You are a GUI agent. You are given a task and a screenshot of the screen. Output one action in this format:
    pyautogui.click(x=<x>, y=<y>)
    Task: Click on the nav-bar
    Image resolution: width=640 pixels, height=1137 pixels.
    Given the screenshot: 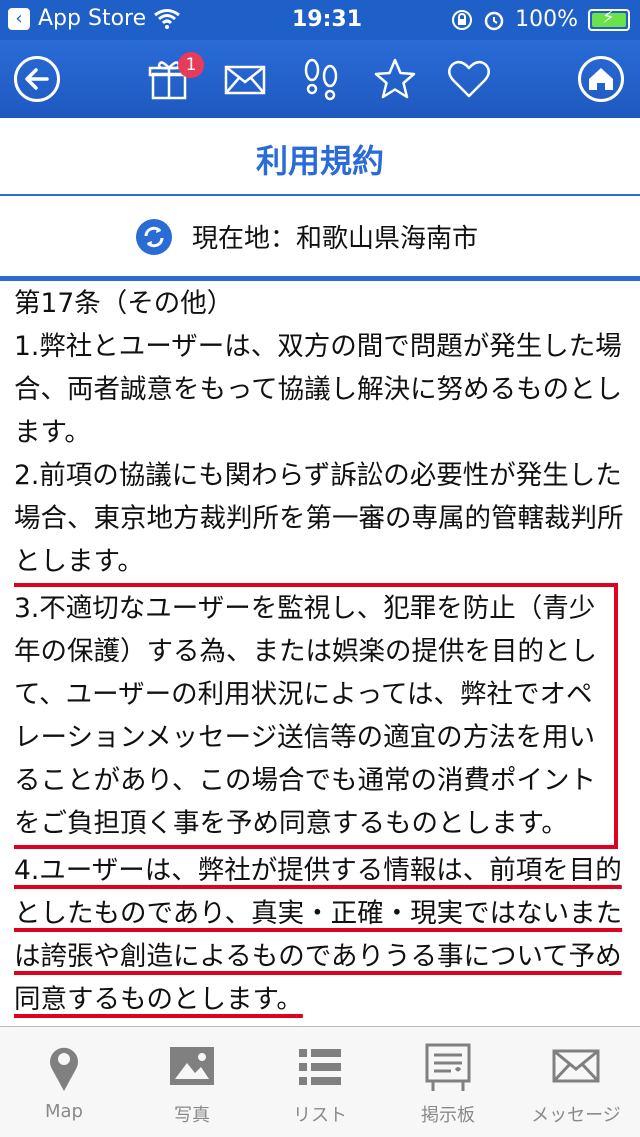 What is the action you would take?
    pyautogui.click(x=320, y=79)
    